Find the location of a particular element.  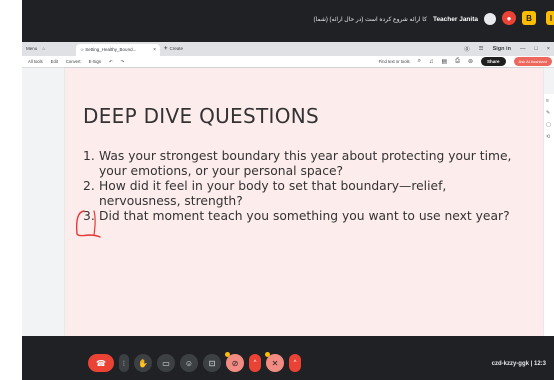

panel-icon: ✎ is located at coordinates (548, 113).